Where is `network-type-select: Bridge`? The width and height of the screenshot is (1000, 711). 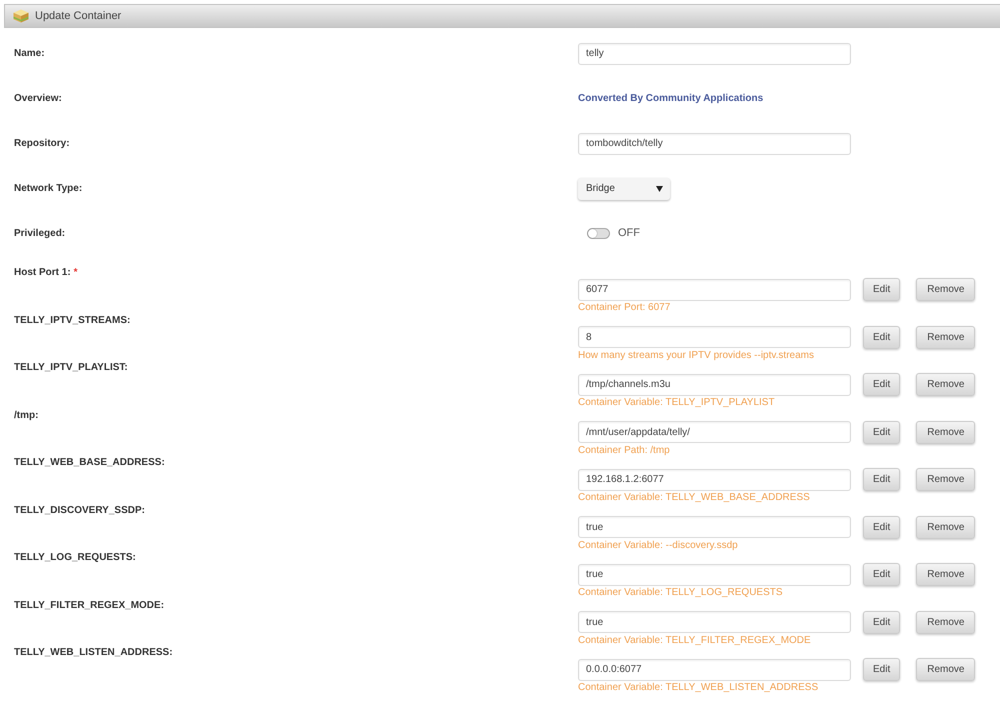
network-type-select: Bridge is located at coordinates (624, 189).